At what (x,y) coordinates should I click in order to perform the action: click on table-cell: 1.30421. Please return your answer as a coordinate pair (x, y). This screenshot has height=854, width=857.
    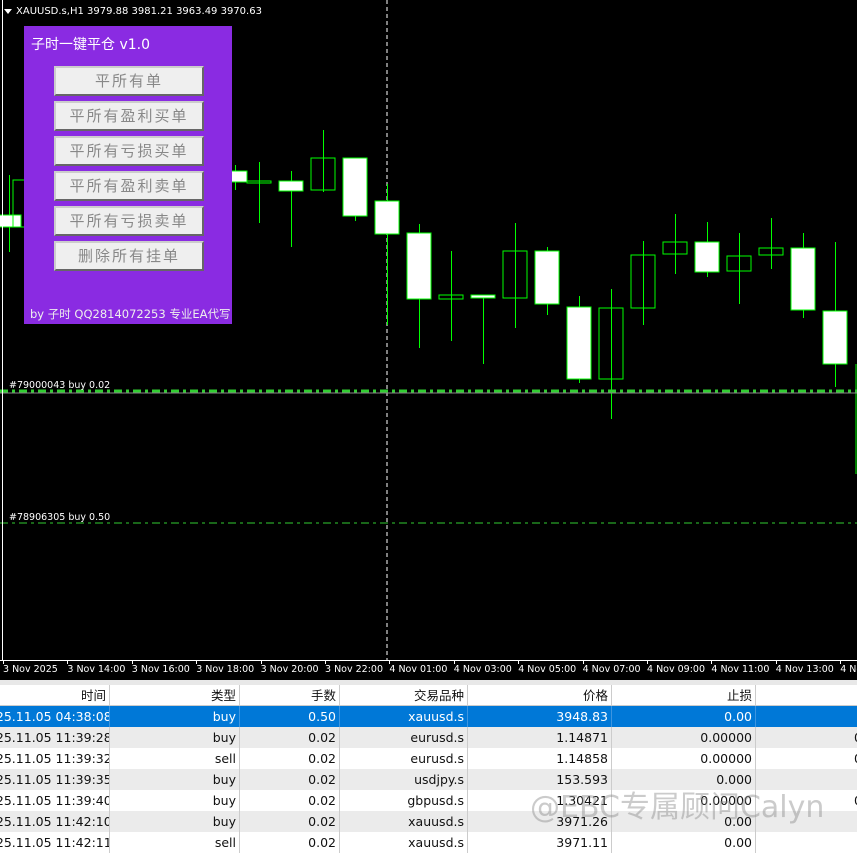
    Looking at the image, I should click on (540, 800).